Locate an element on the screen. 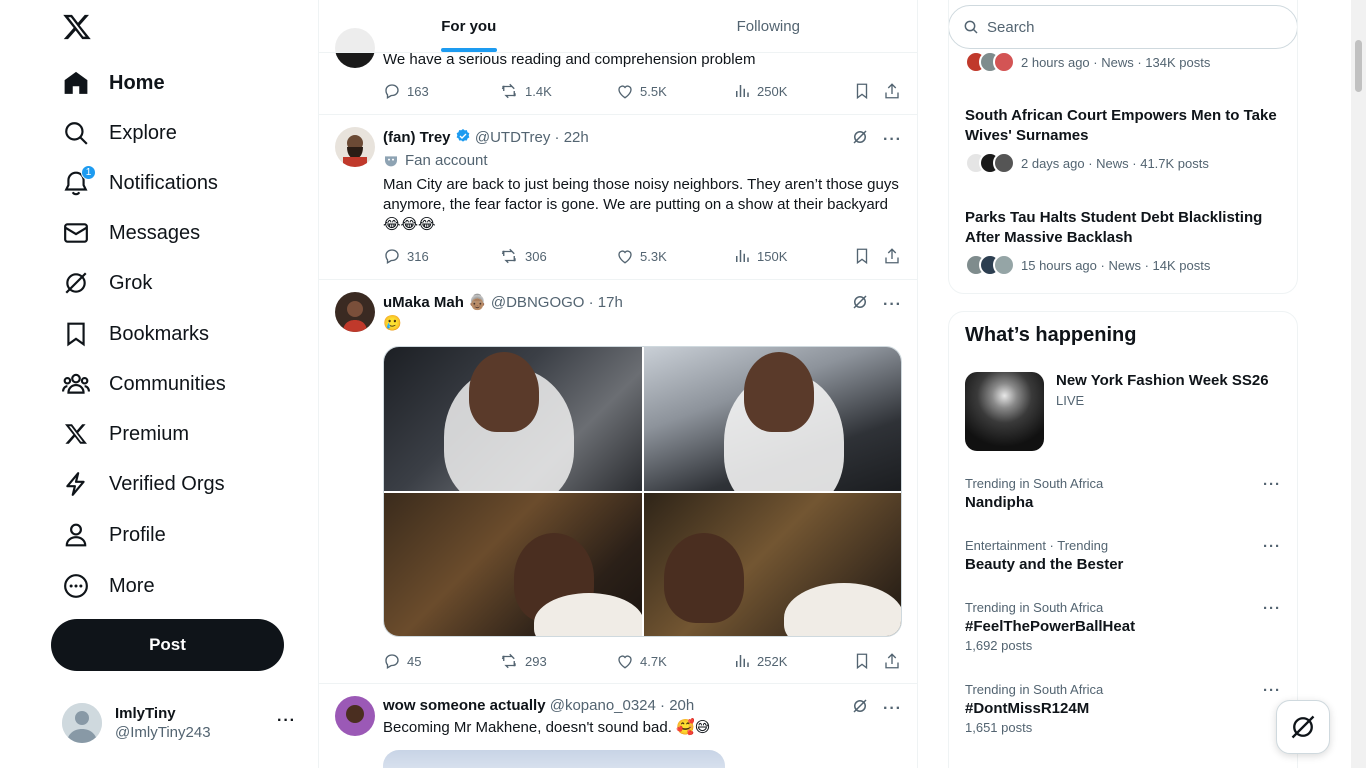 The height and width of the screenshot is (768, 1366). reply-button: 316 is located at coordinates (406, 256).